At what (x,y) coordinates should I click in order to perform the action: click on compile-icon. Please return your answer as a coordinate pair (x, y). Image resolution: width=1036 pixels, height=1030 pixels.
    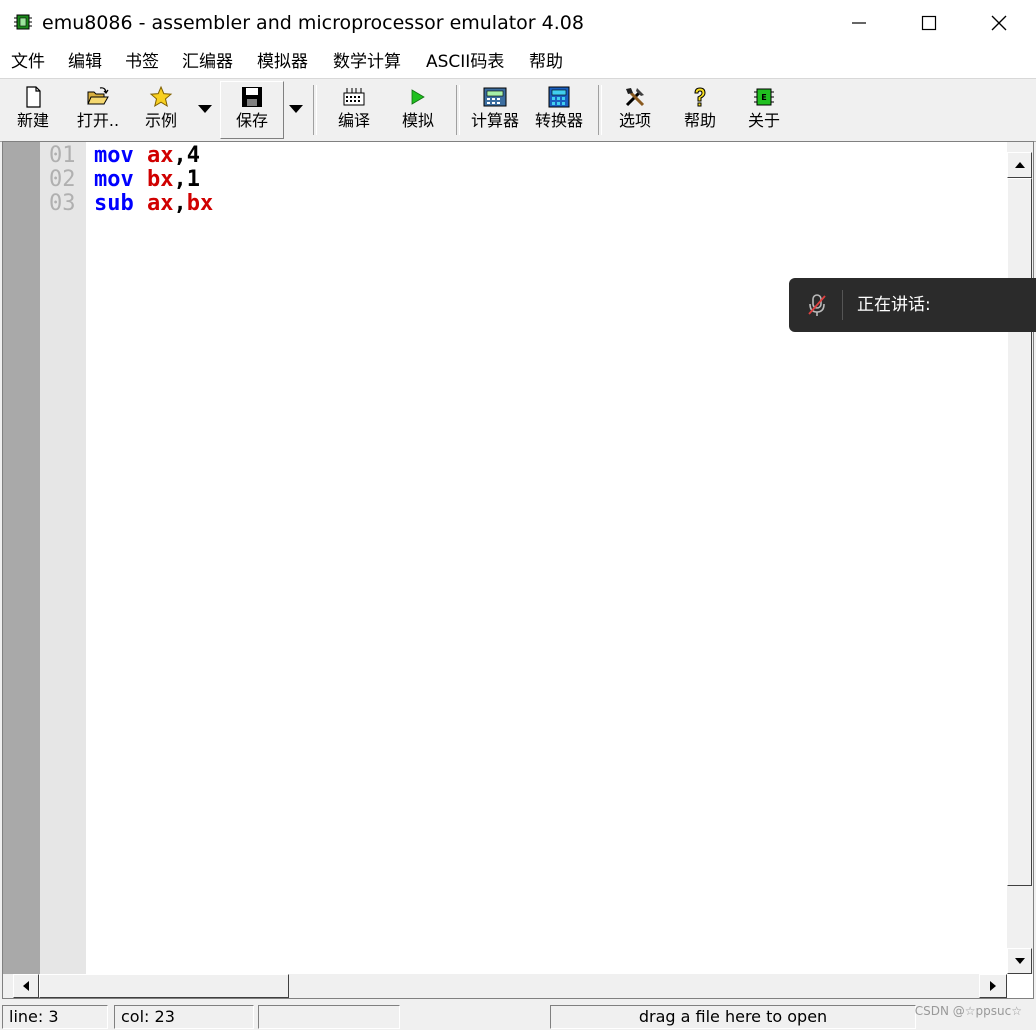
    Looking at the image, I should click on (354, 97).